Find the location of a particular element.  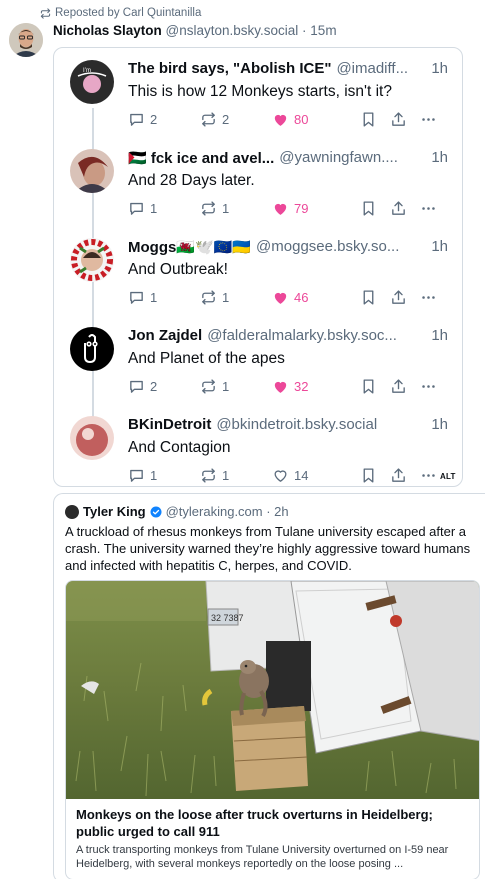

author-name: Jon Zajdel is located at coordinates (165, 335).